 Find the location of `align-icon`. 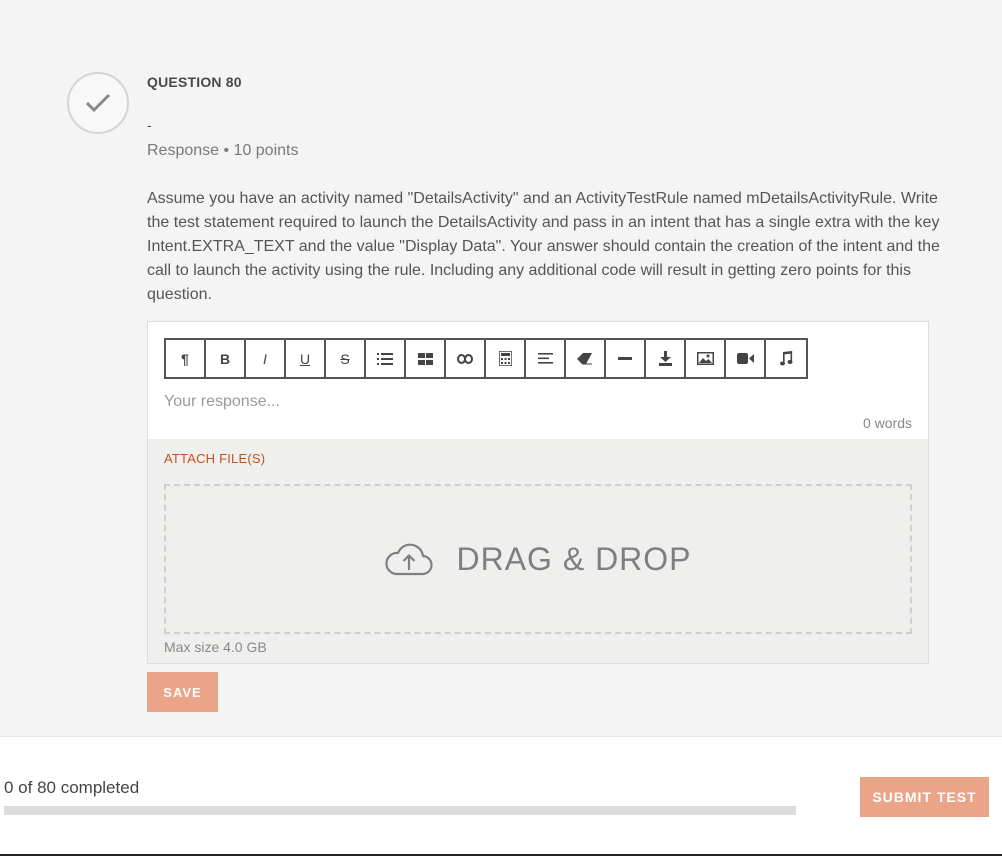

align-icon is located at coordinates (545, 358).